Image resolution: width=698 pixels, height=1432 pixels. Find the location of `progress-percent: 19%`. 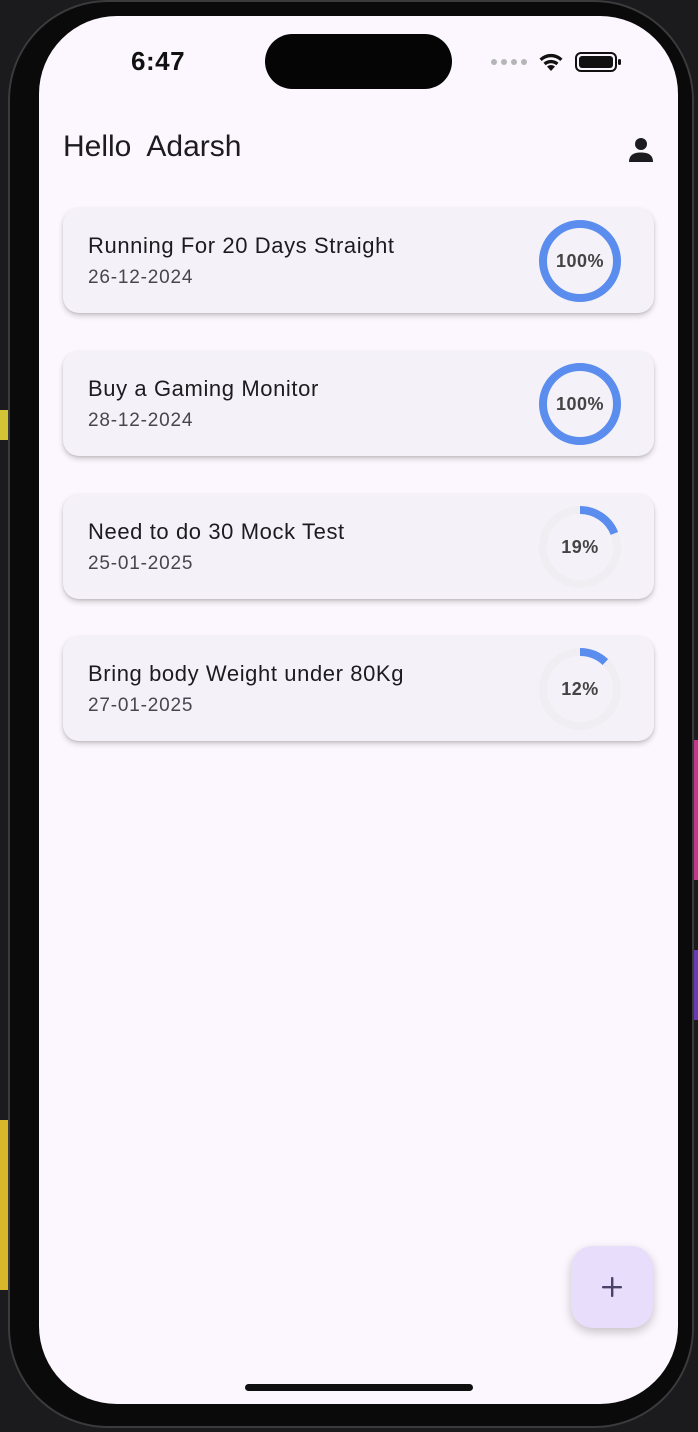

progress-percent: 19% is located at coordinates (580, 546).